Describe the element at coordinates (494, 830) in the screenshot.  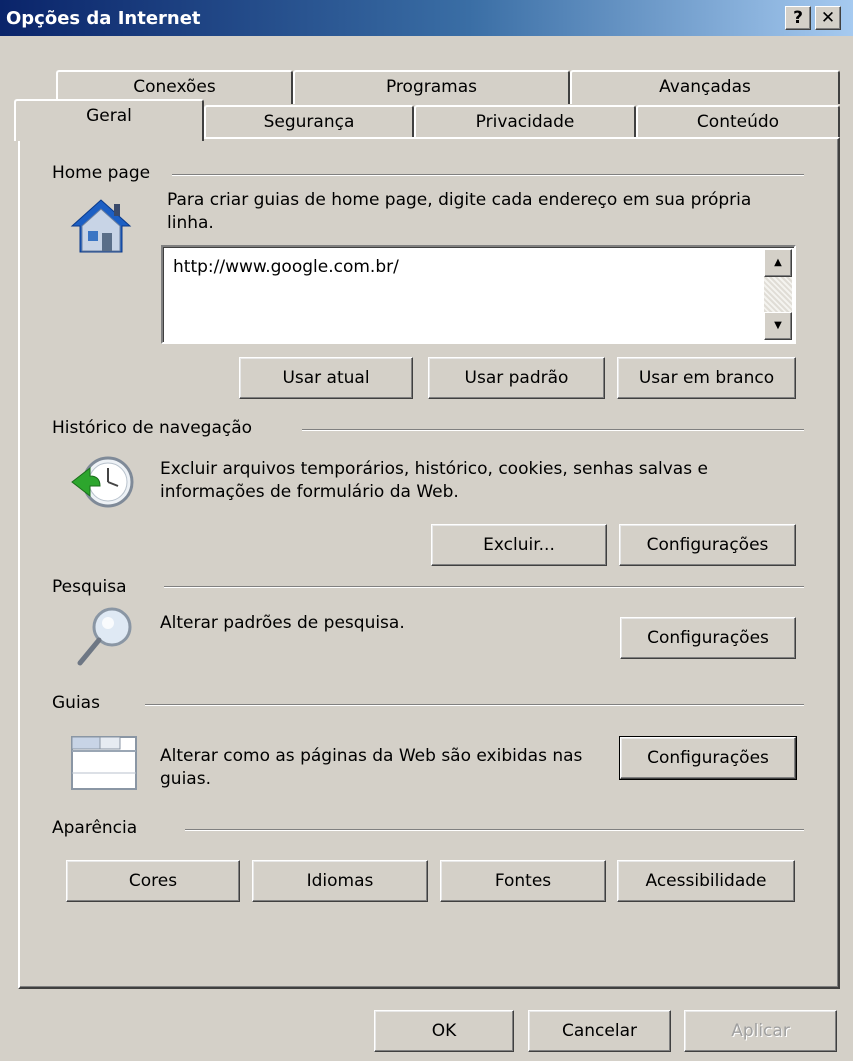
I see `appearance-divider` at that location.